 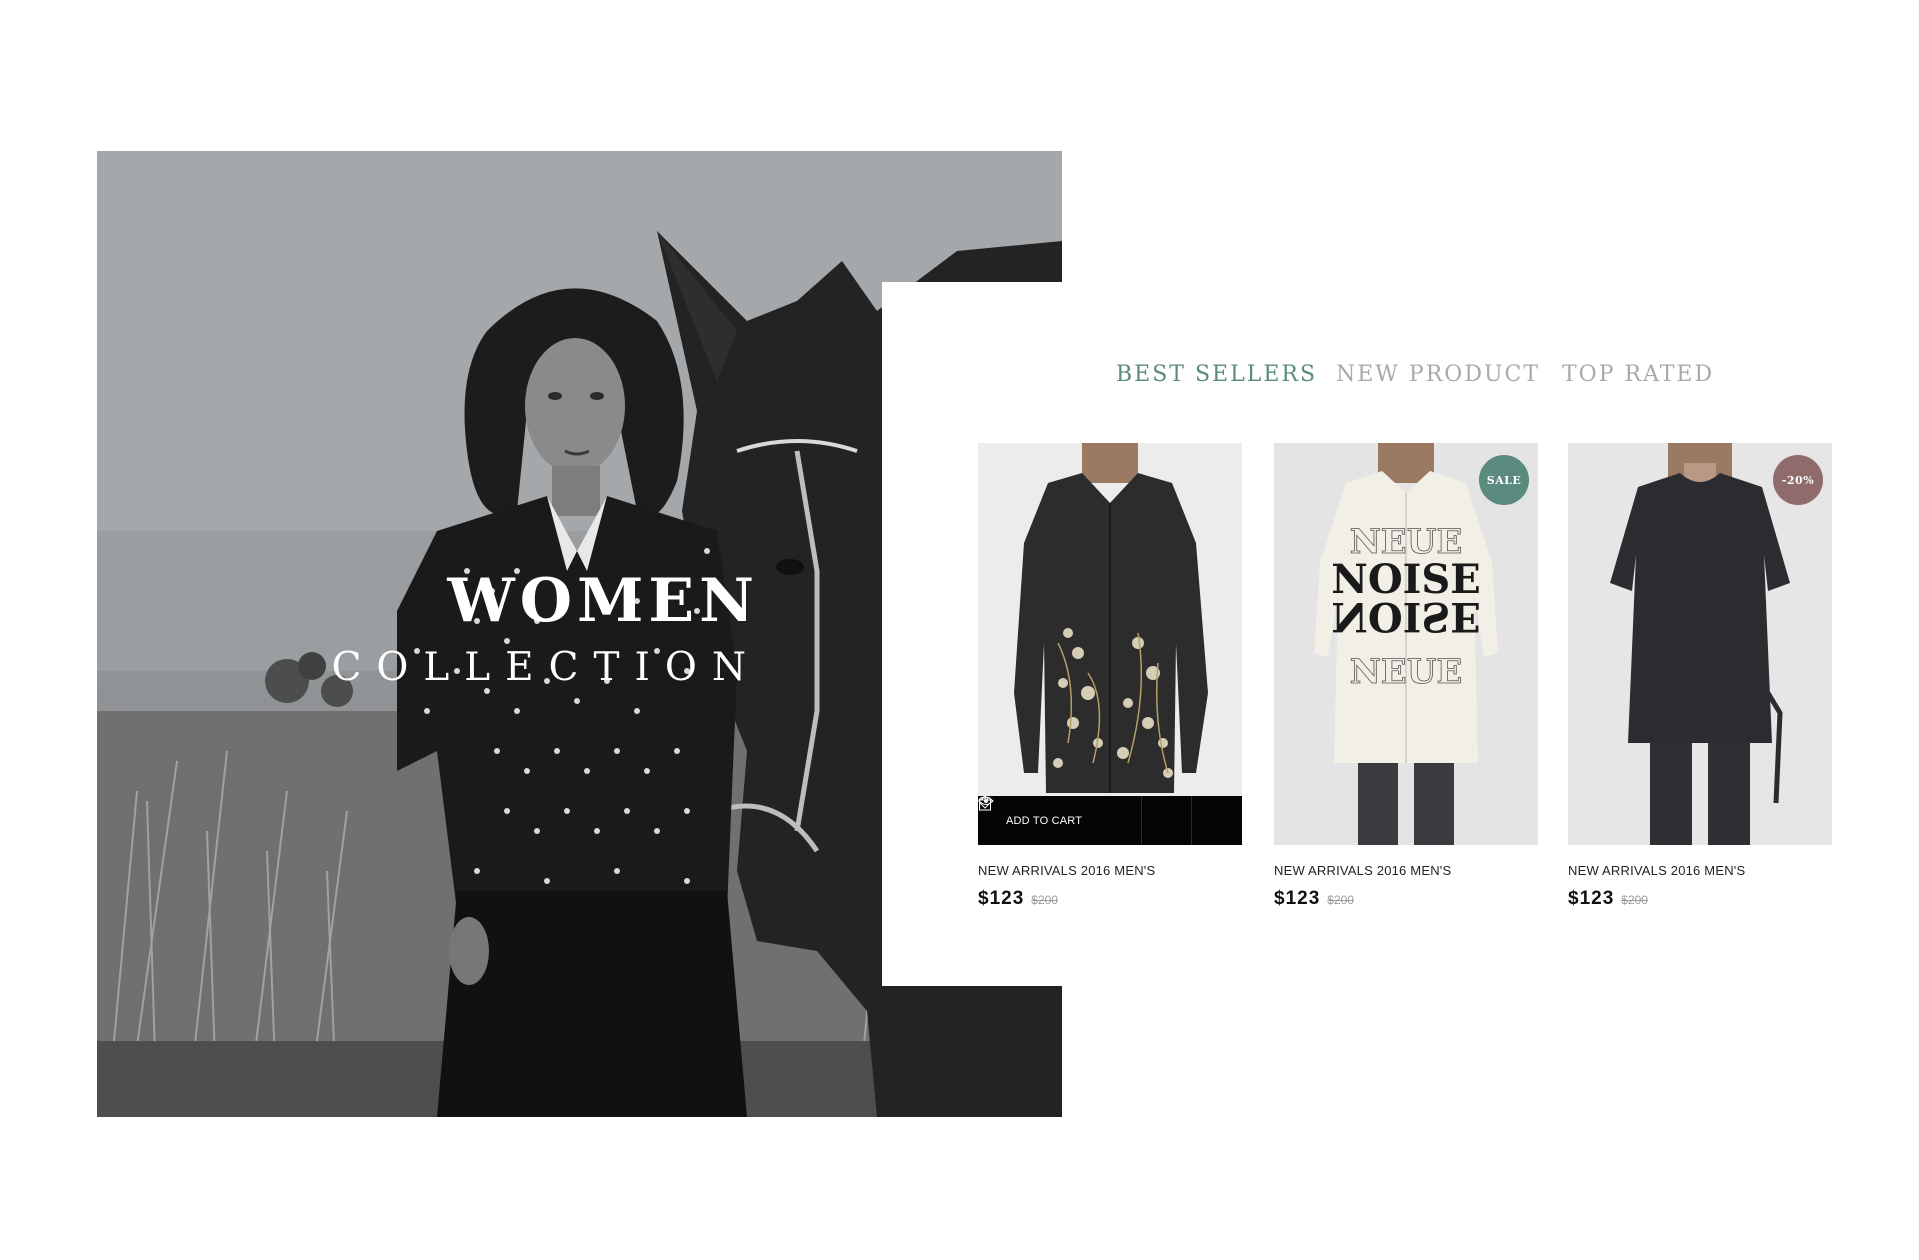 I want to click on tab-best-sellers: BEST SELLERS, so click(x=1216, y=374).